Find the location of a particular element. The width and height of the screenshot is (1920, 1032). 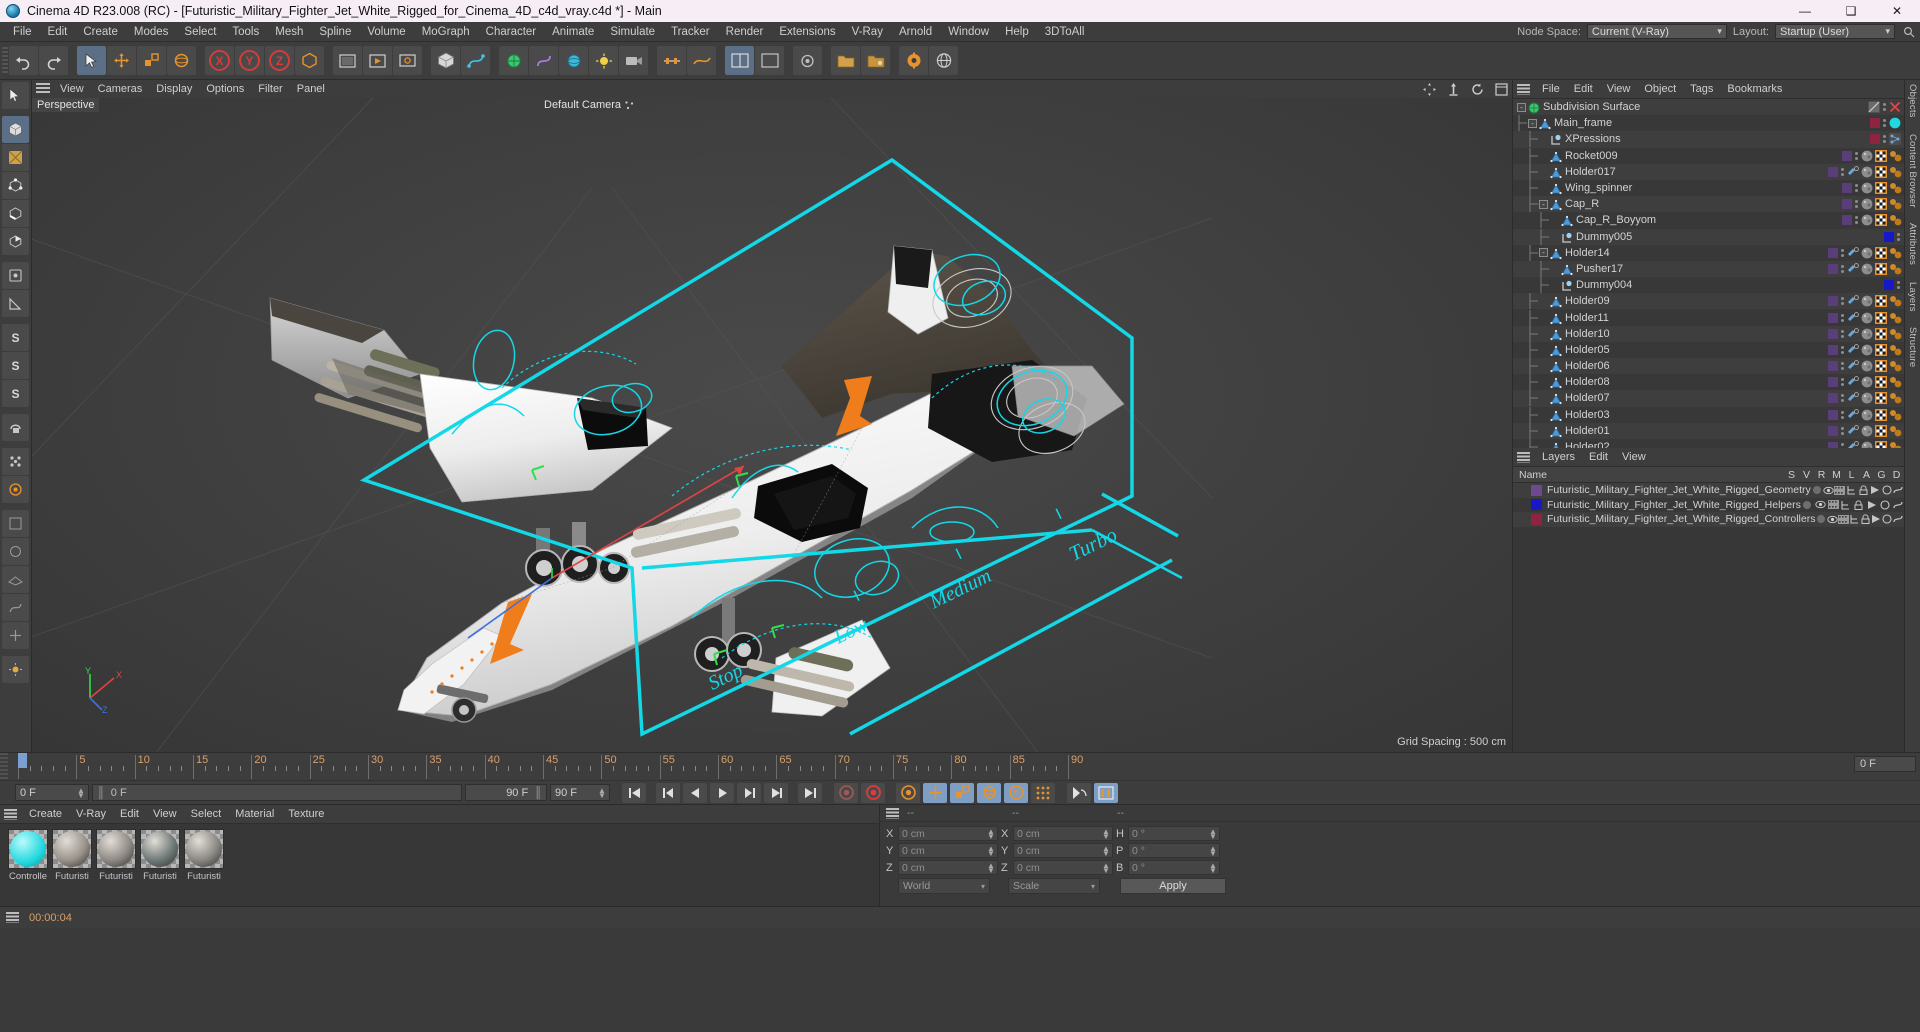

motion-system-button is located at coordinates (701, 60).